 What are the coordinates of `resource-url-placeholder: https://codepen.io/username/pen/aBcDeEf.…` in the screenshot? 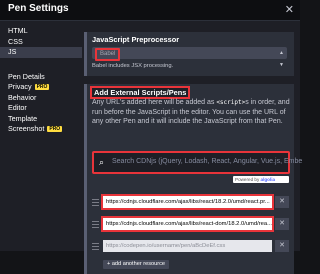 It's located at (166, 246).